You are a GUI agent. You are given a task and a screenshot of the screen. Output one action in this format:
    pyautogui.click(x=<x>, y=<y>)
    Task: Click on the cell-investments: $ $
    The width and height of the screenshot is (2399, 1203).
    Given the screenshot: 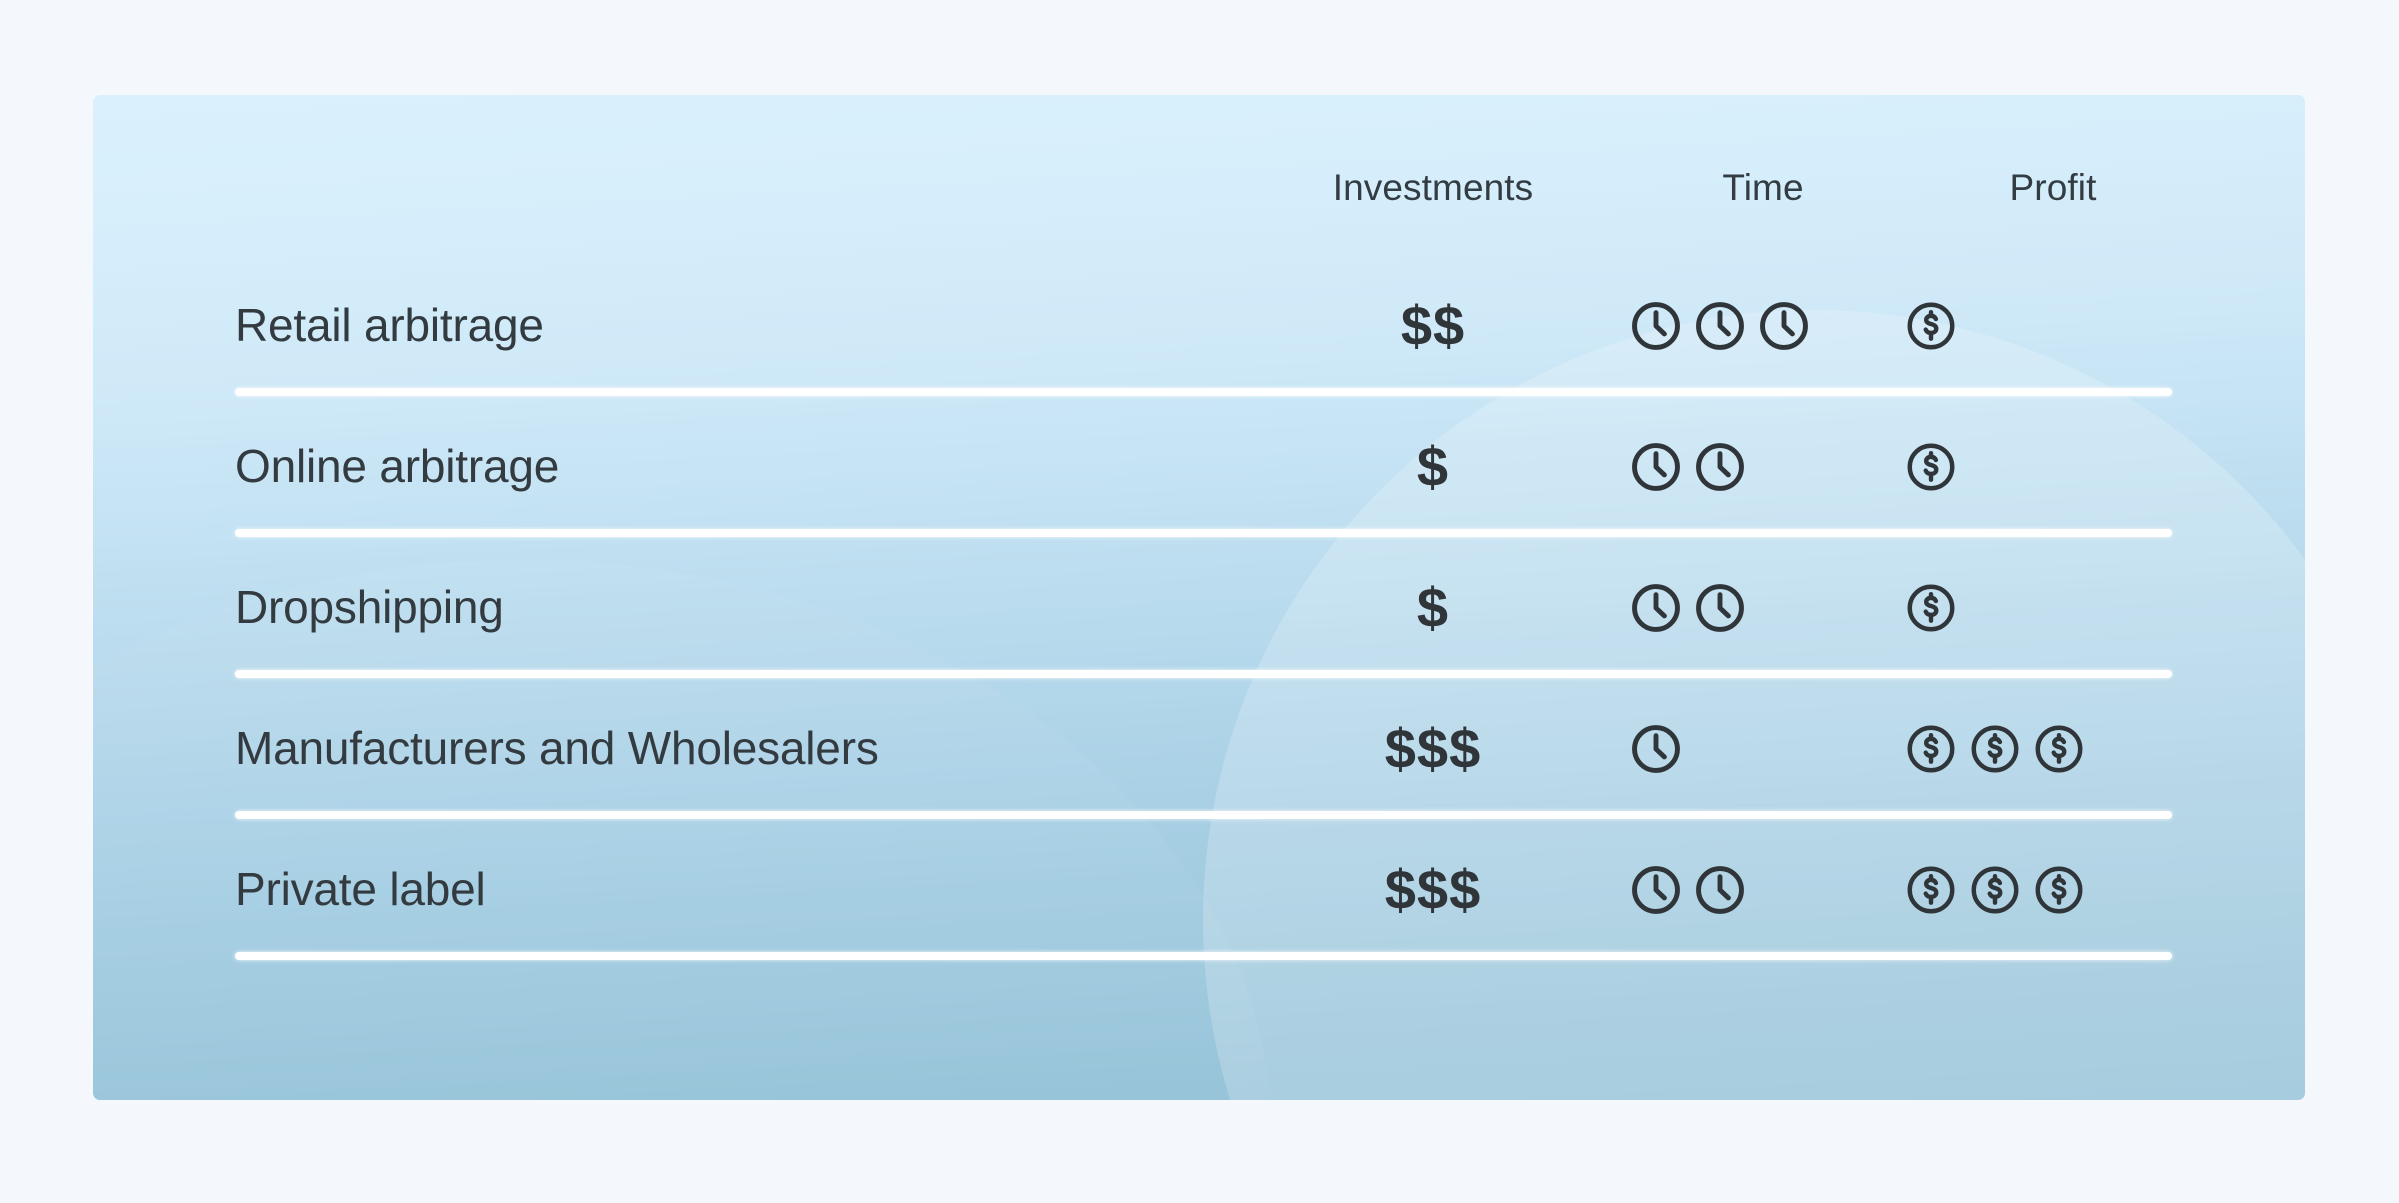 What is the action you would take?
    pyautogui.click(x=1433, y=326)
    